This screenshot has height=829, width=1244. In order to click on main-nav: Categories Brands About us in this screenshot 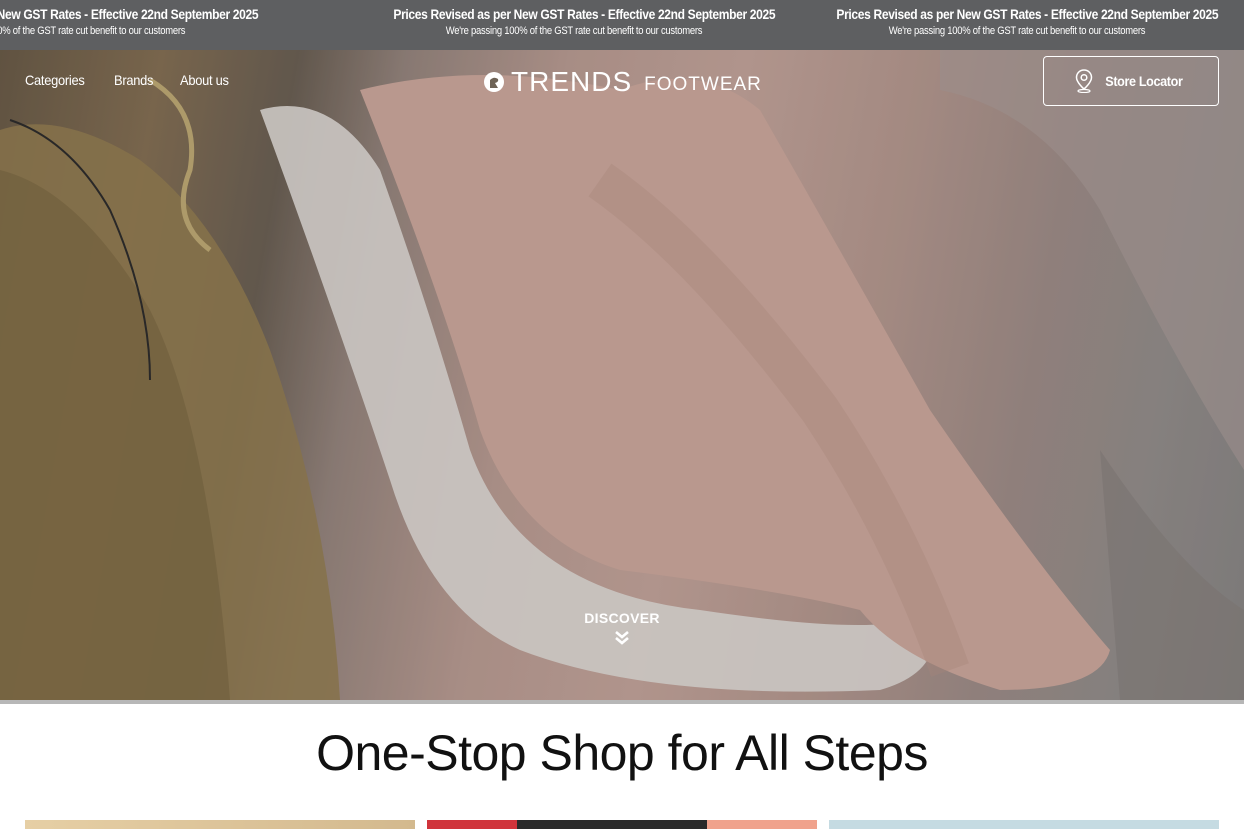, I will do `click(129, 80)`.